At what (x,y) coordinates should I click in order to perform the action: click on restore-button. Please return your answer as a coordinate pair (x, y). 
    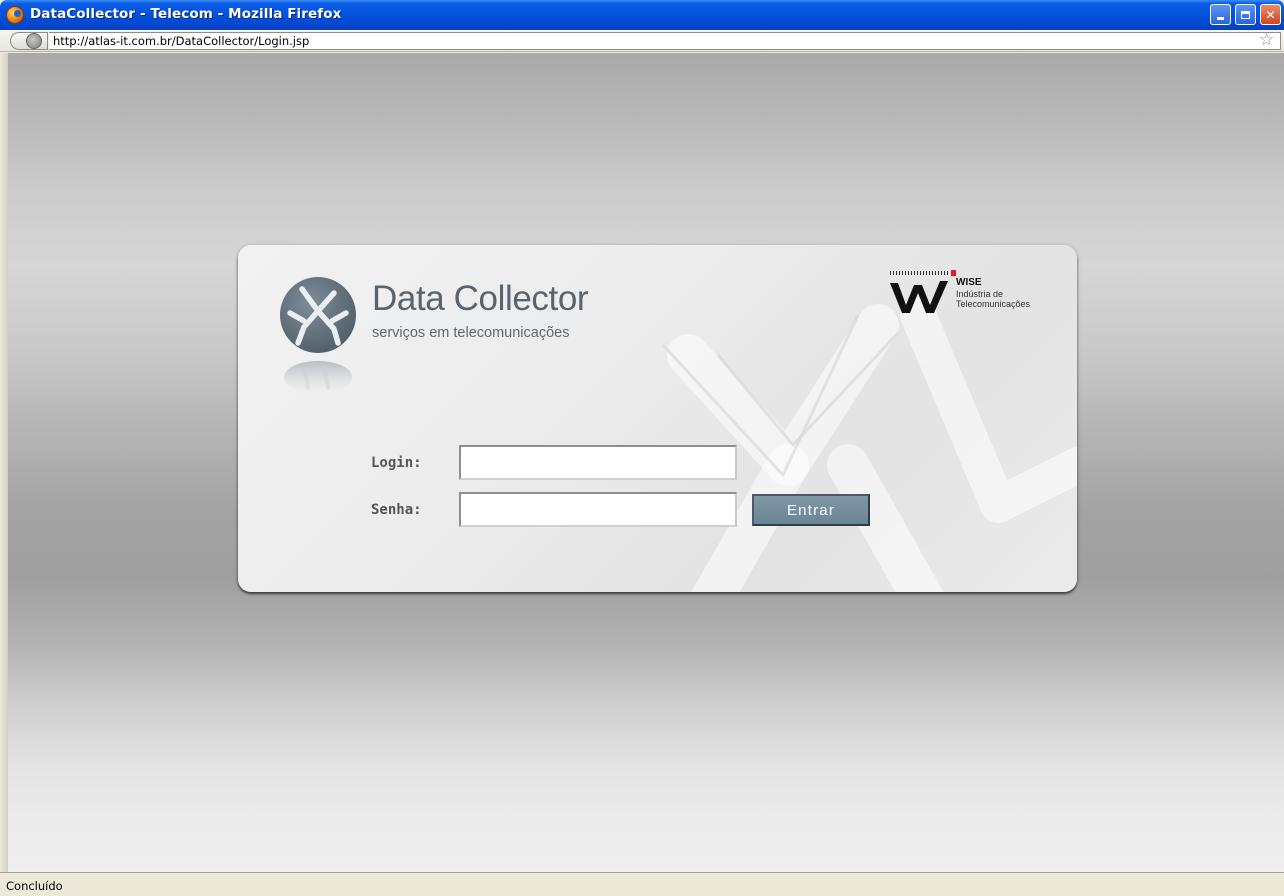
    Looking at the image, I should click on (1245, 14).